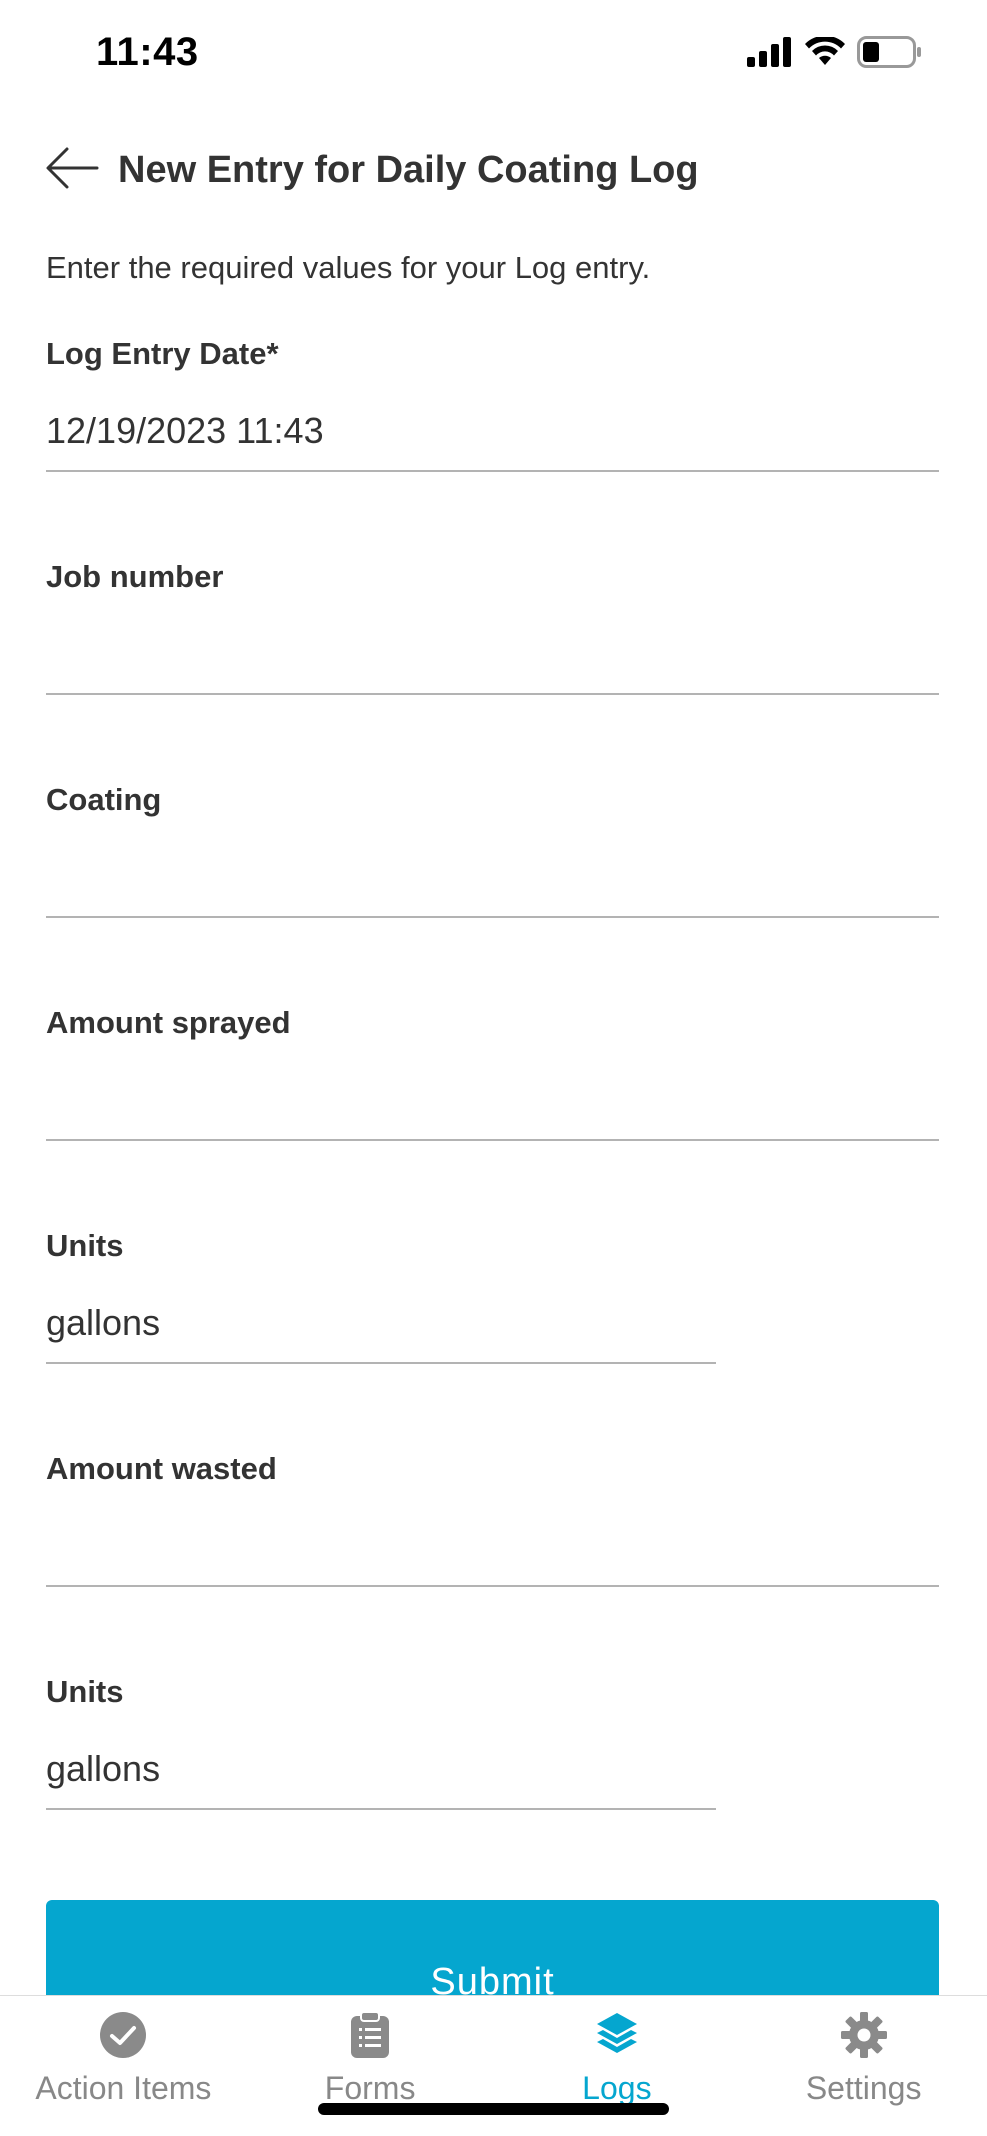  I want to click on field-label: Job number, so click(135, 576).